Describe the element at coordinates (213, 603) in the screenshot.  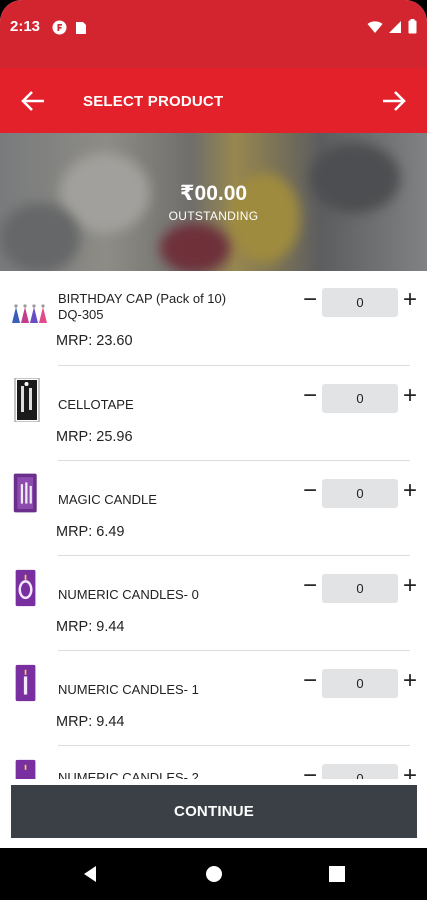
I see `product-row: NUMERIC CANDLES- 0 MRP: 9.44 − 0 +` at that location.